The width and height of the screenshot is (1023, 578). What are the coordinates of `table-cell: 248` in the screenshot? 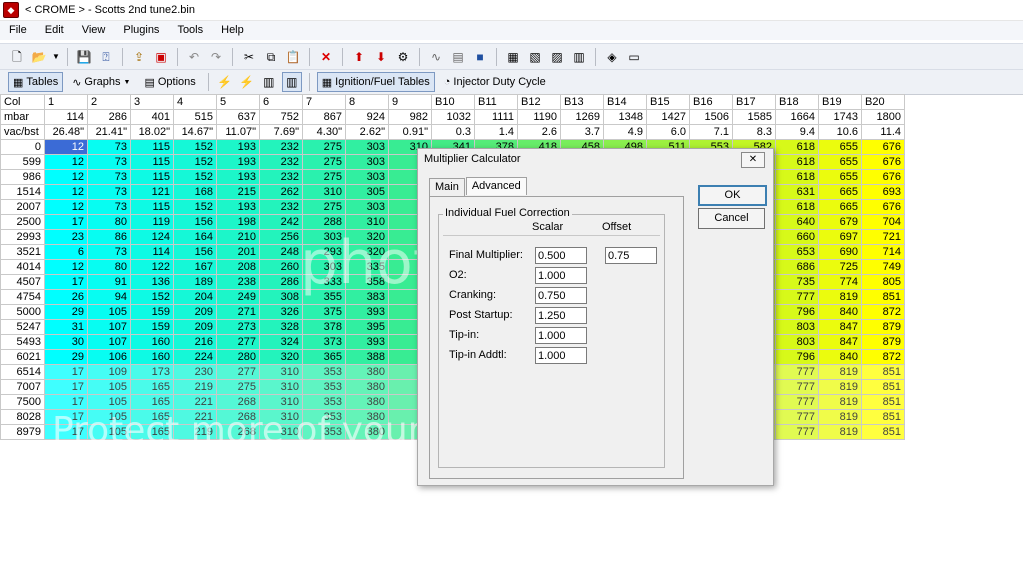 It's located at (281, 252).